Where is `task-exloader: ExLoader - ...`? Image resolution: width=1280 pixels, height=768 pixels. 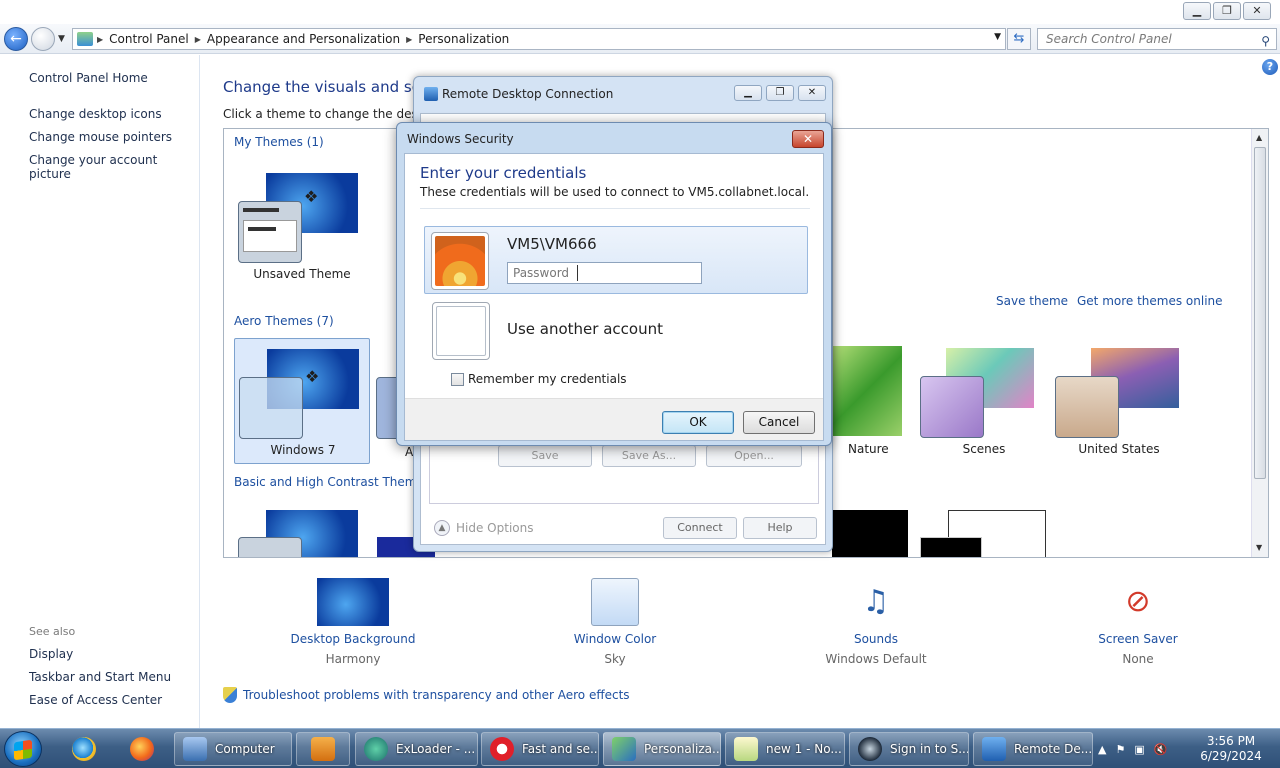
task-exloader: ExLoader - ... is located at coordinates (416, 749).